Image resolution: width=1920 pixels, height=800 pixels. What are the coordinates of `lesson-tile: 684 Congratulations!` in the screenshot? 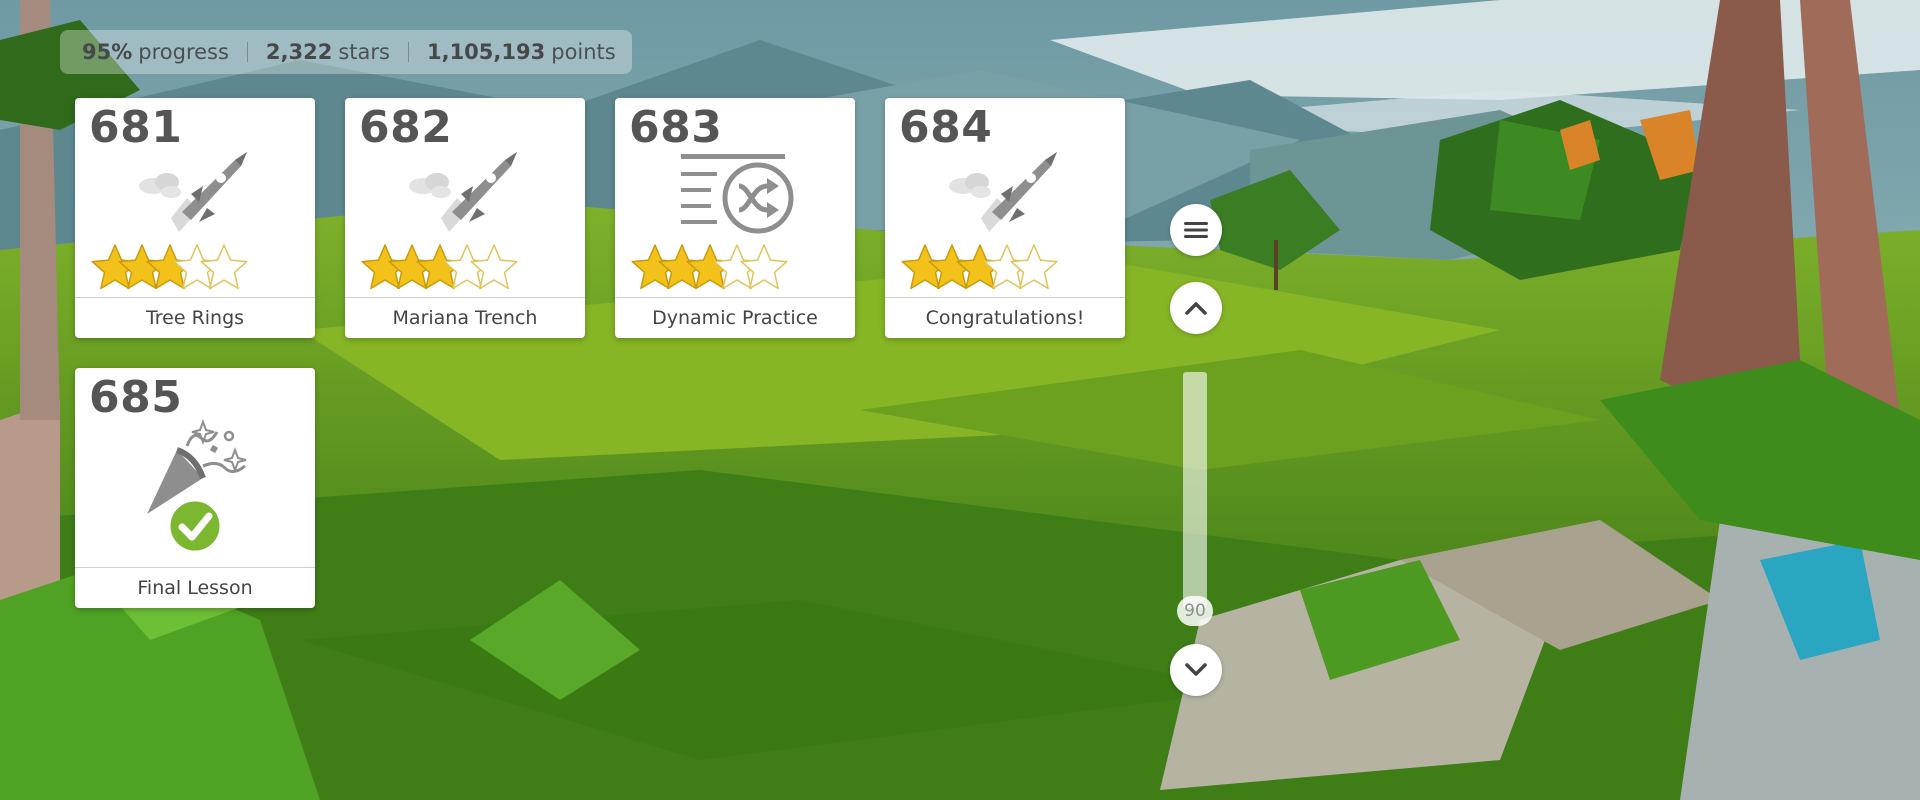 It's located at (1005, 218).